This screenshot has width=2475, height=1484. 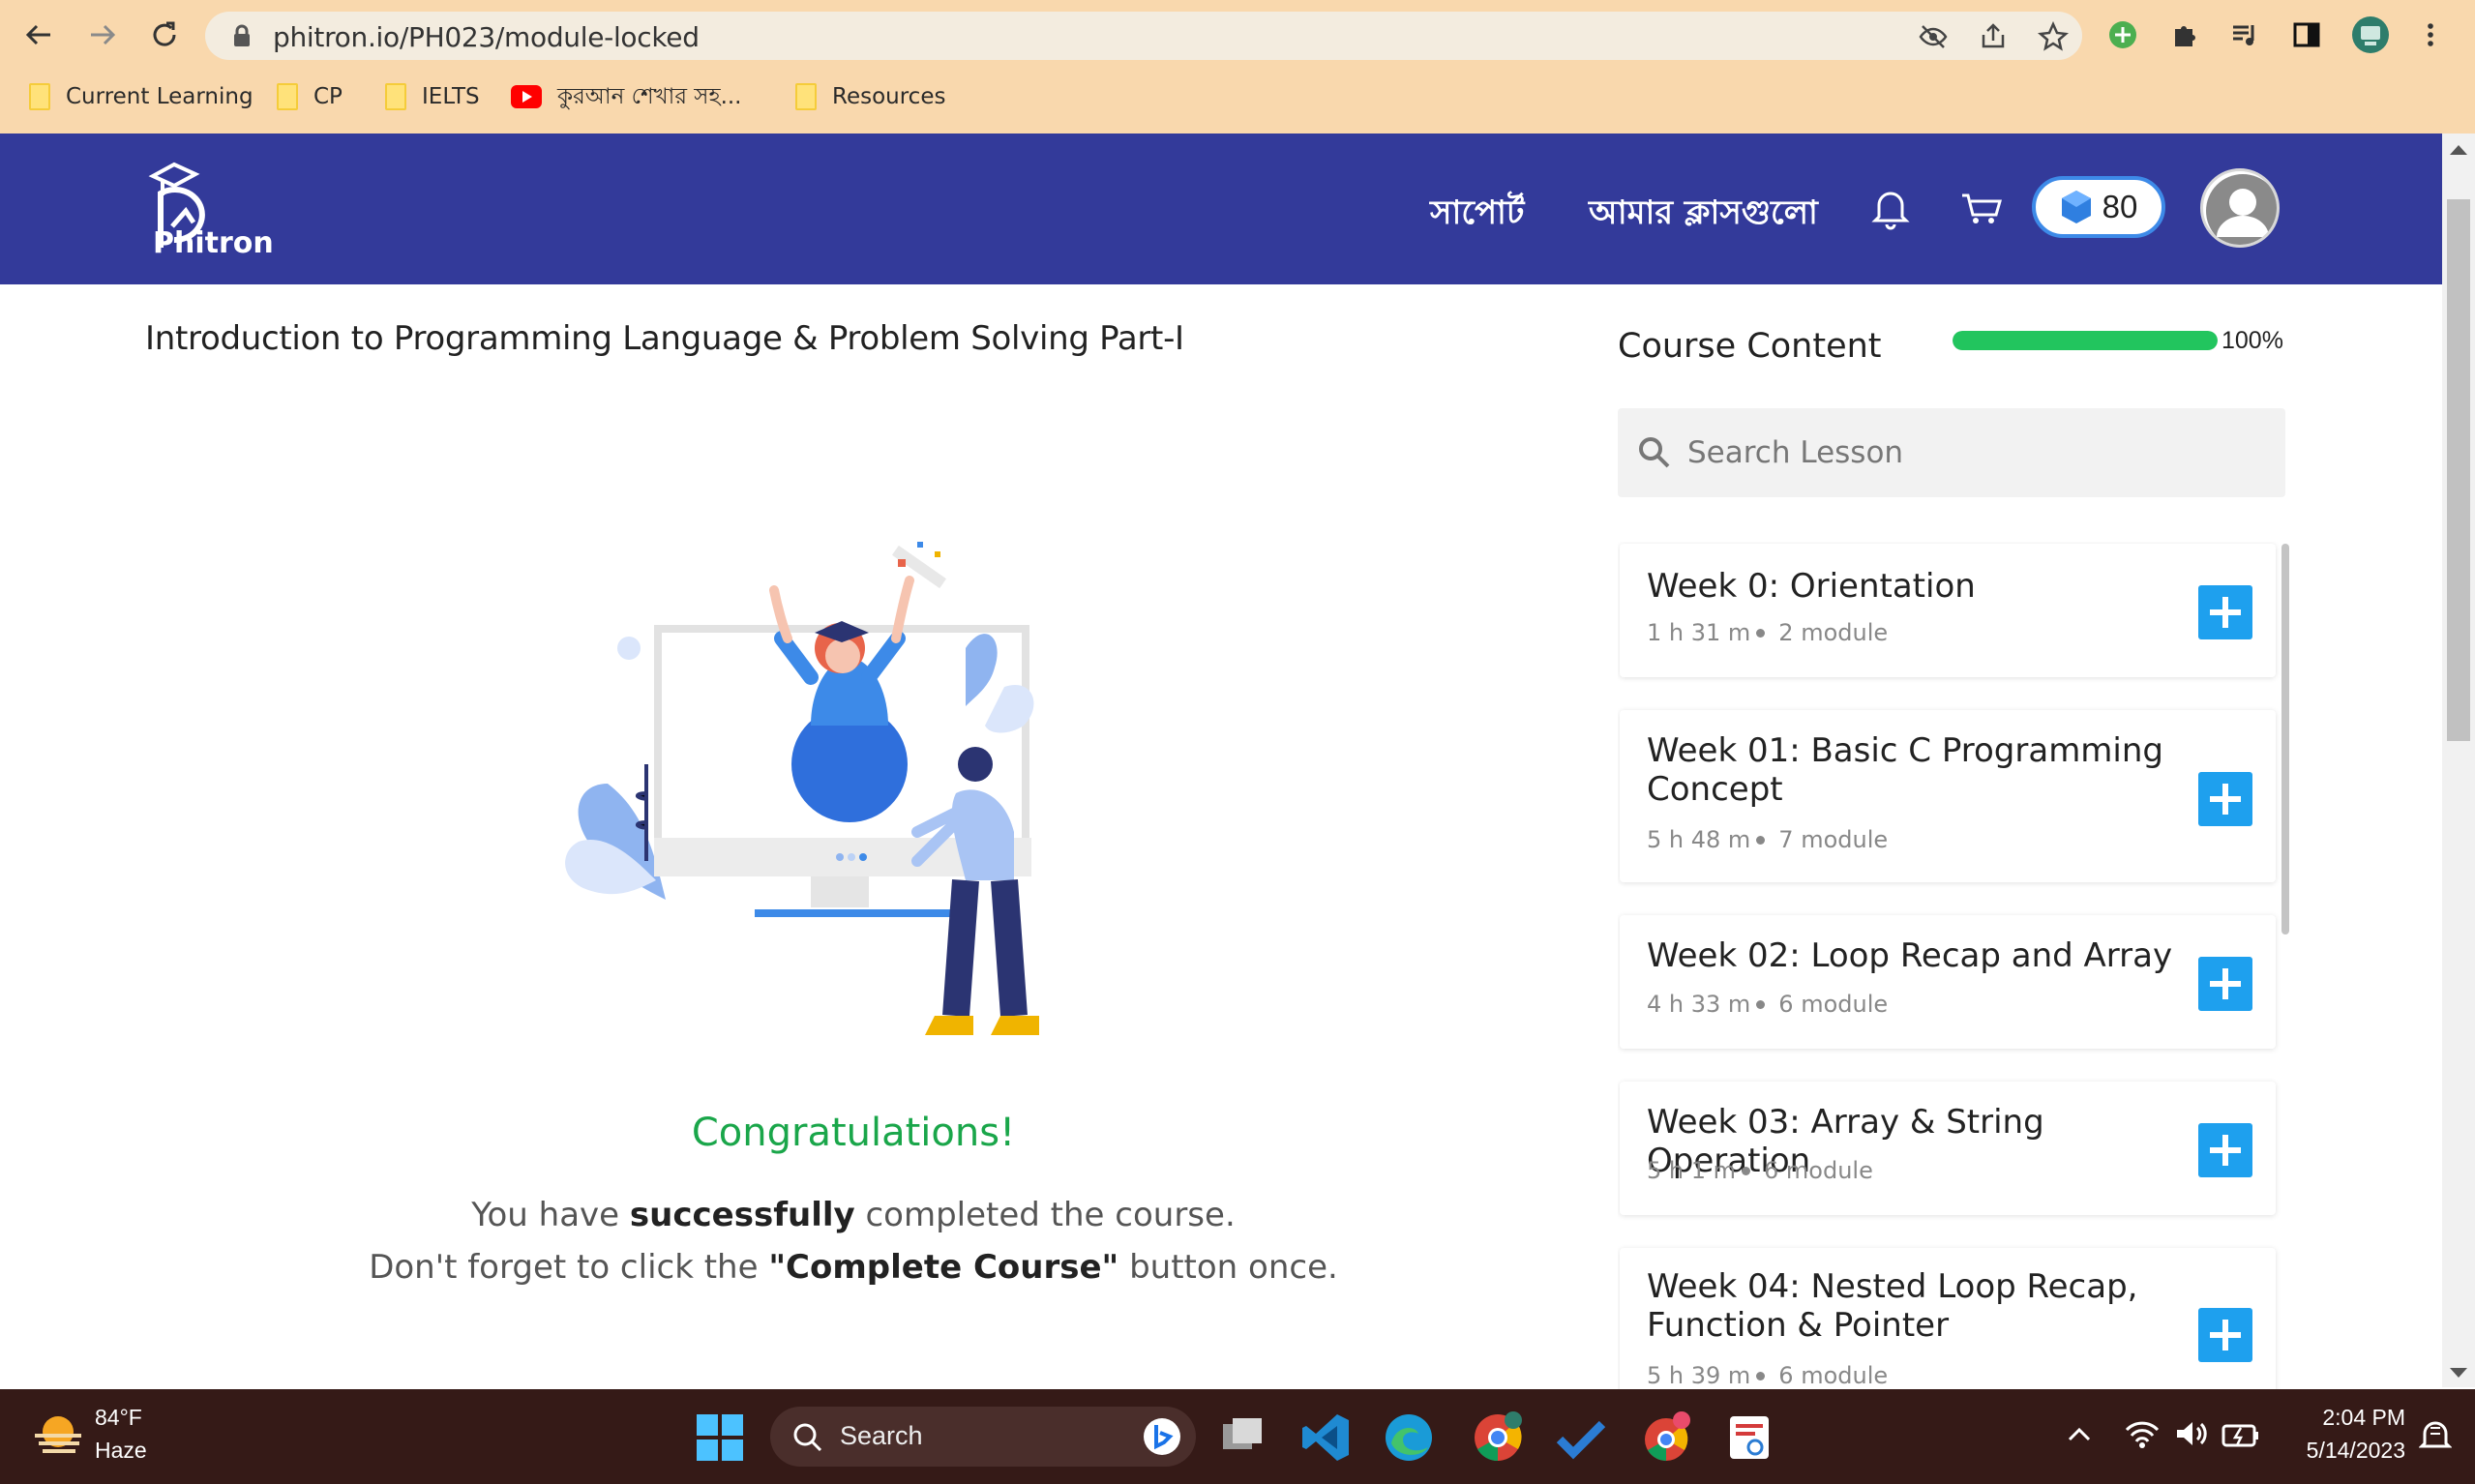 What do you see at coordinates (943, 1267) in the screenshot?
I see `message-emphasis: "Complete Course"` at bounding box center [943, 1267].